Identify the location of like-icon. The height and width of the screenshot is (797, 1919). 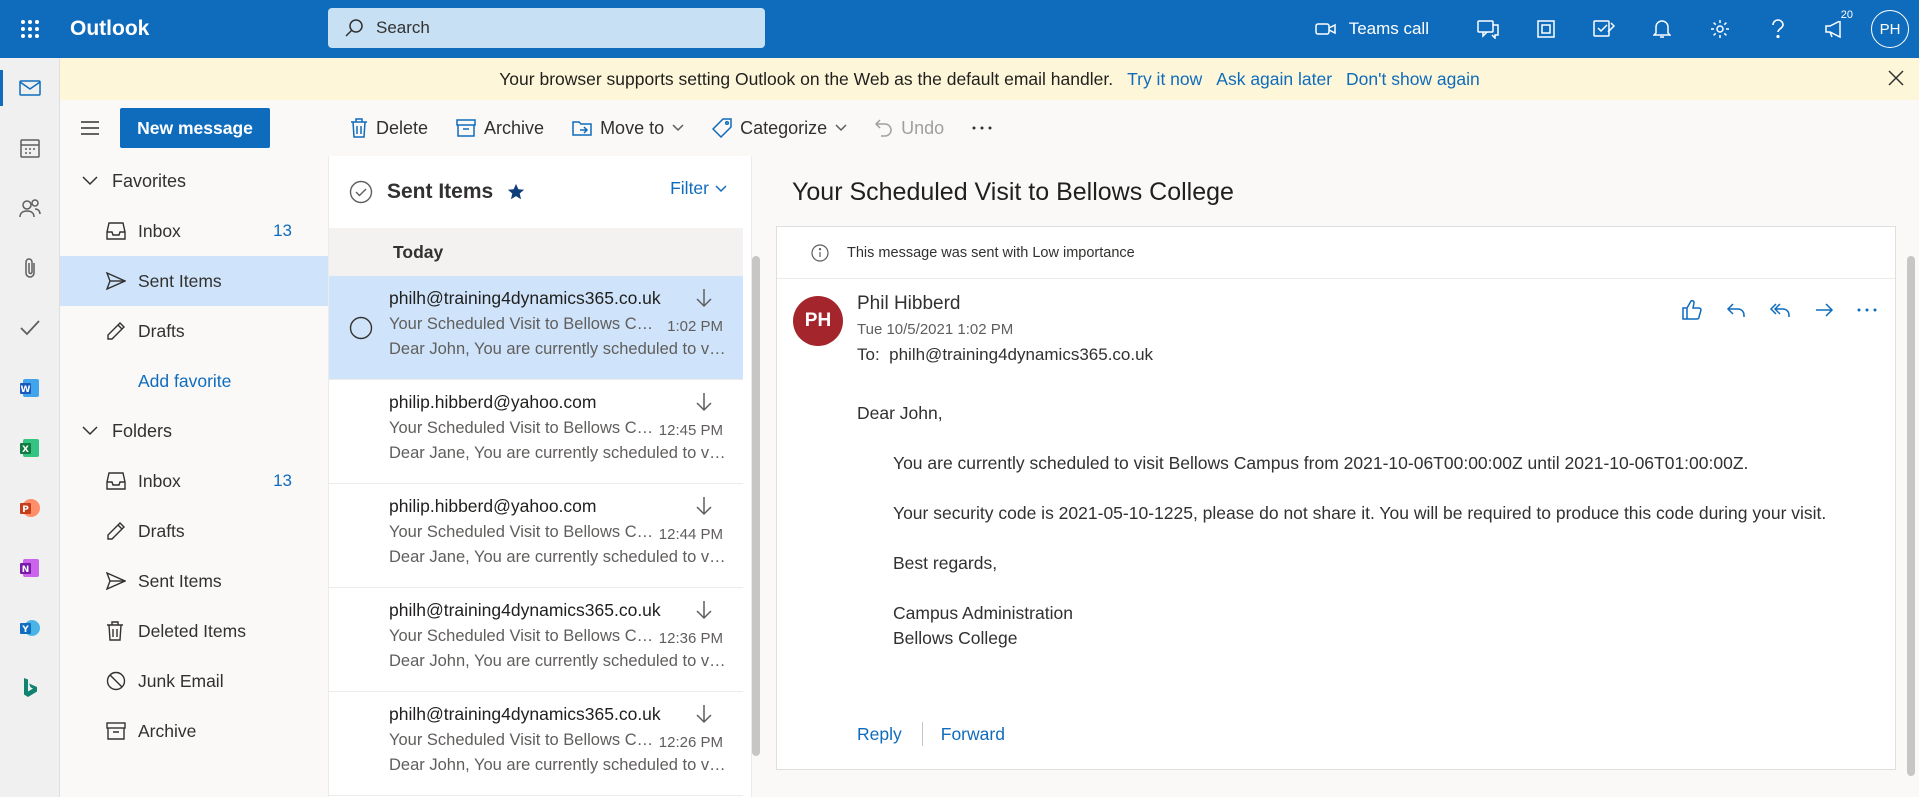
(1692, 310).